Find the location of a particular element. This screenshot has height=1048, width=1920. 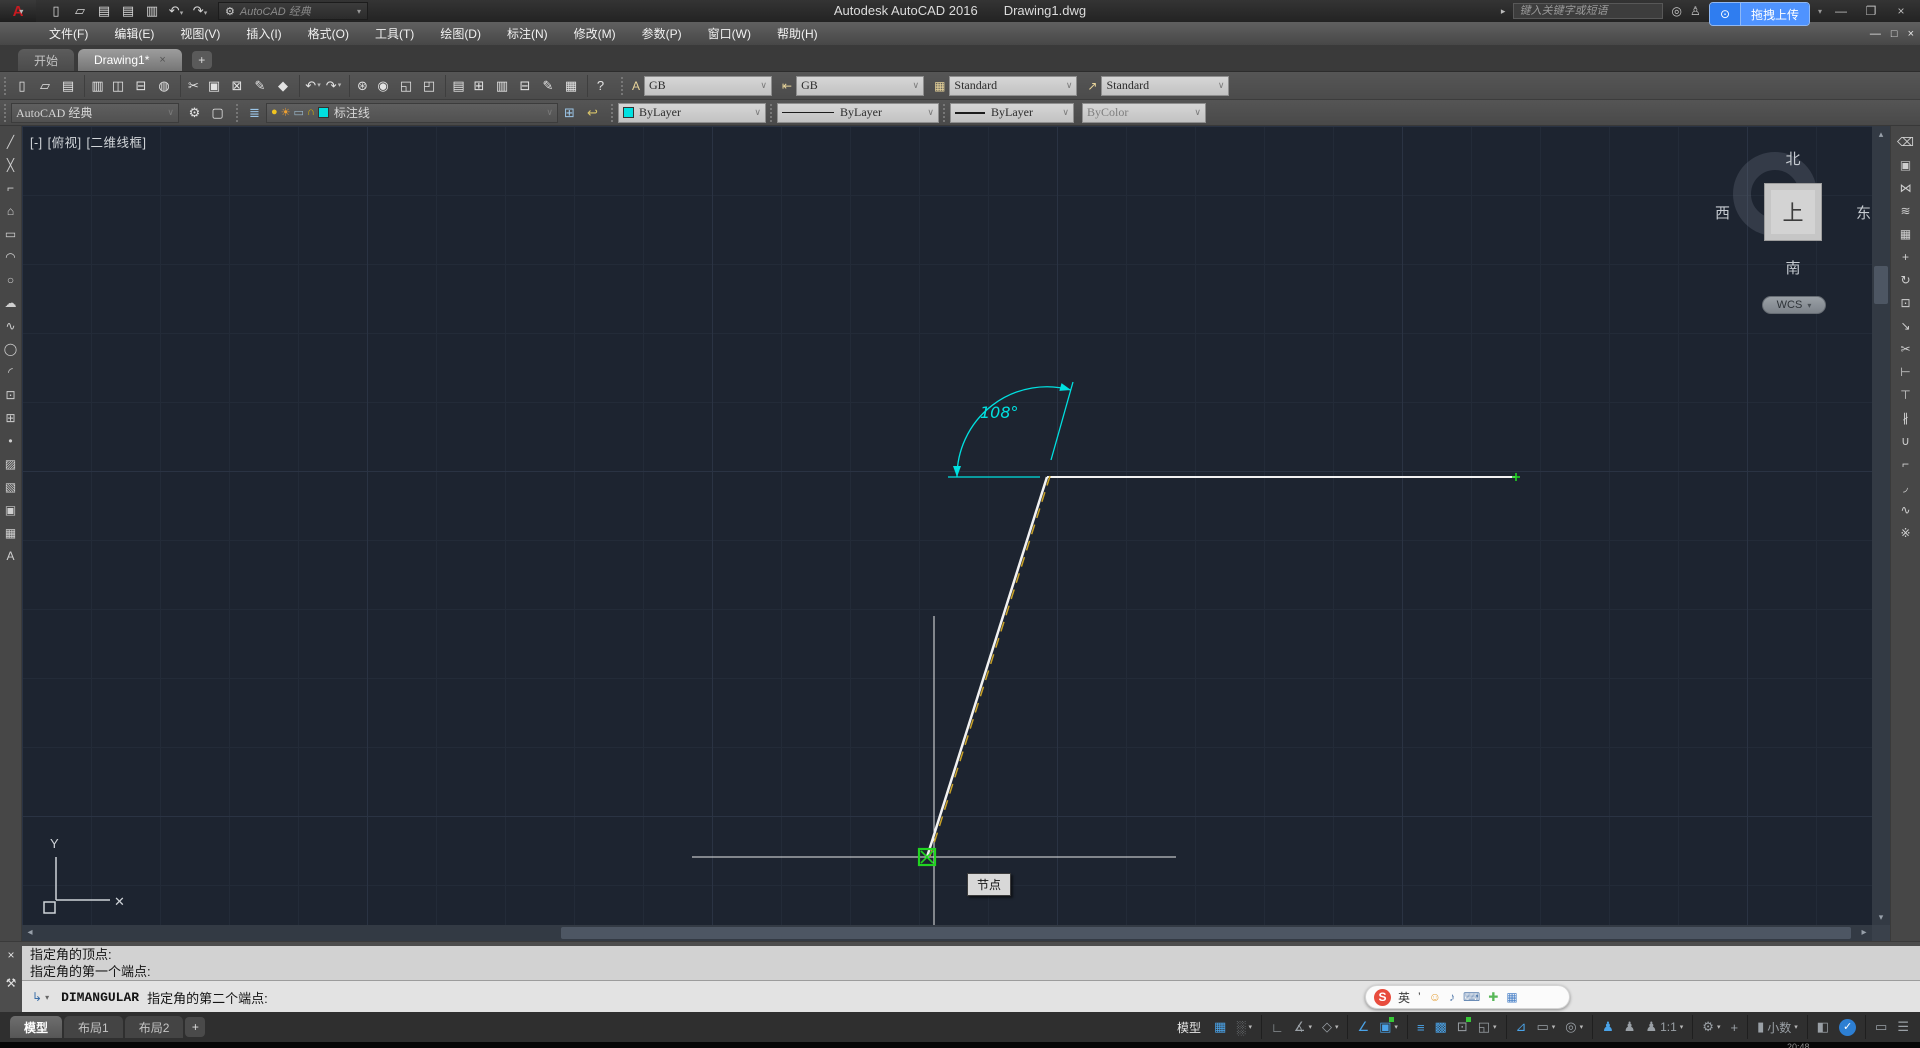

polar-tracking-toggle: ∡ ▾ is located at coordinates (1303, 1027).